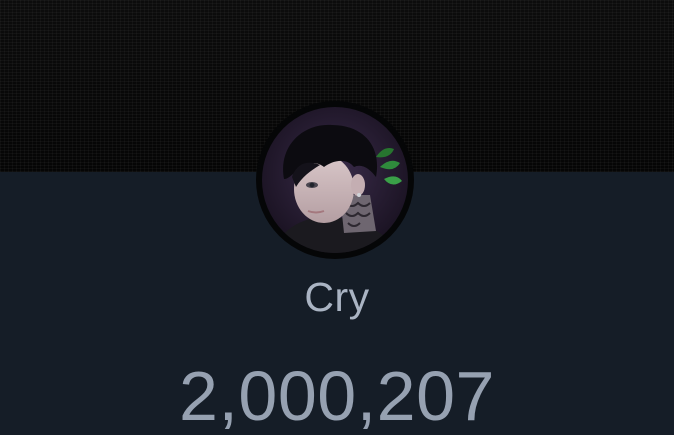  I want to click on avatar-image, so click(335, 180).